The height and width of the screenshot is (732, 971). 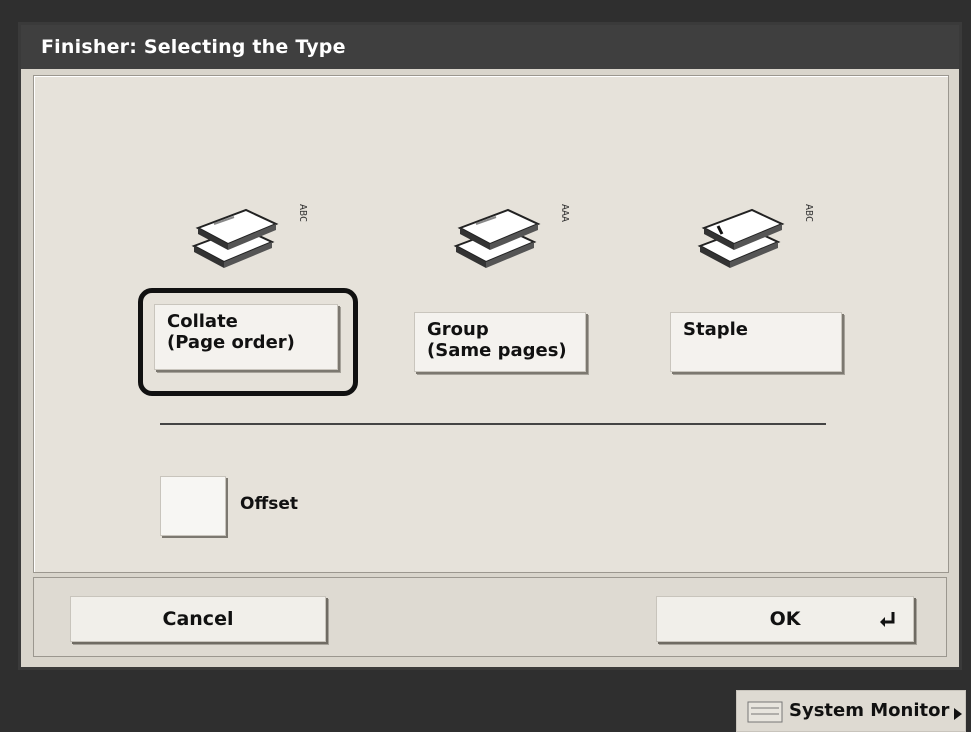 I want to click on dialog-title: Finisher: Selecting the Type, so click(x=193, y=47).